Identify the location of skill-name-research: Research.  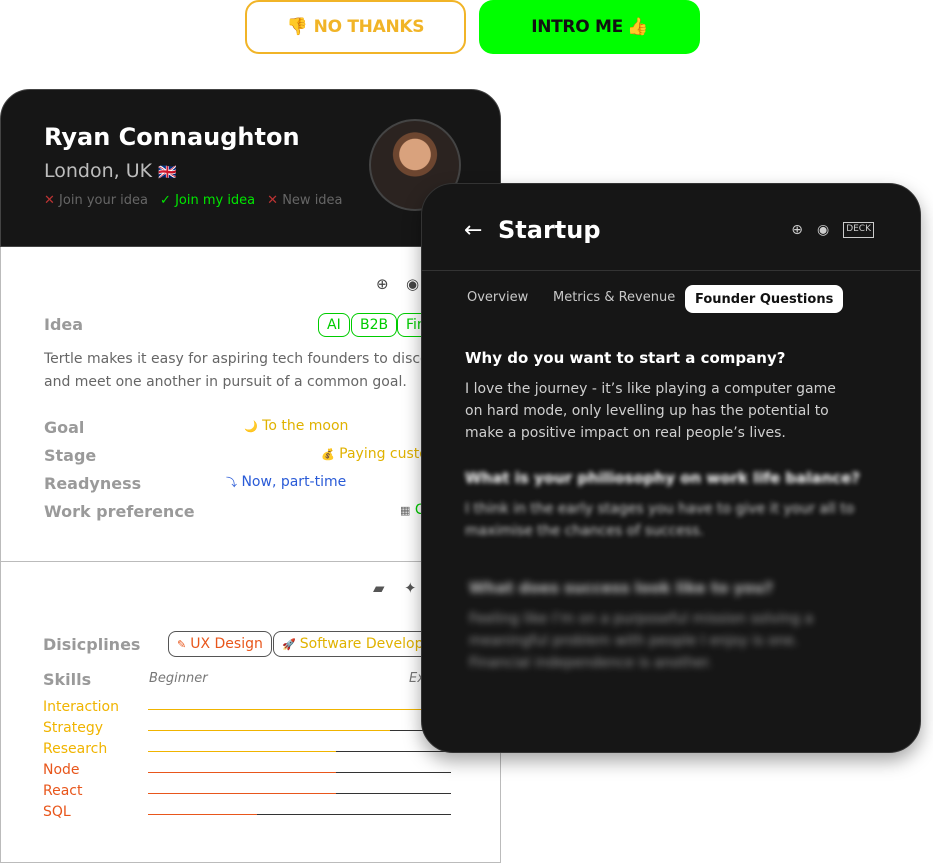
(75, 749).